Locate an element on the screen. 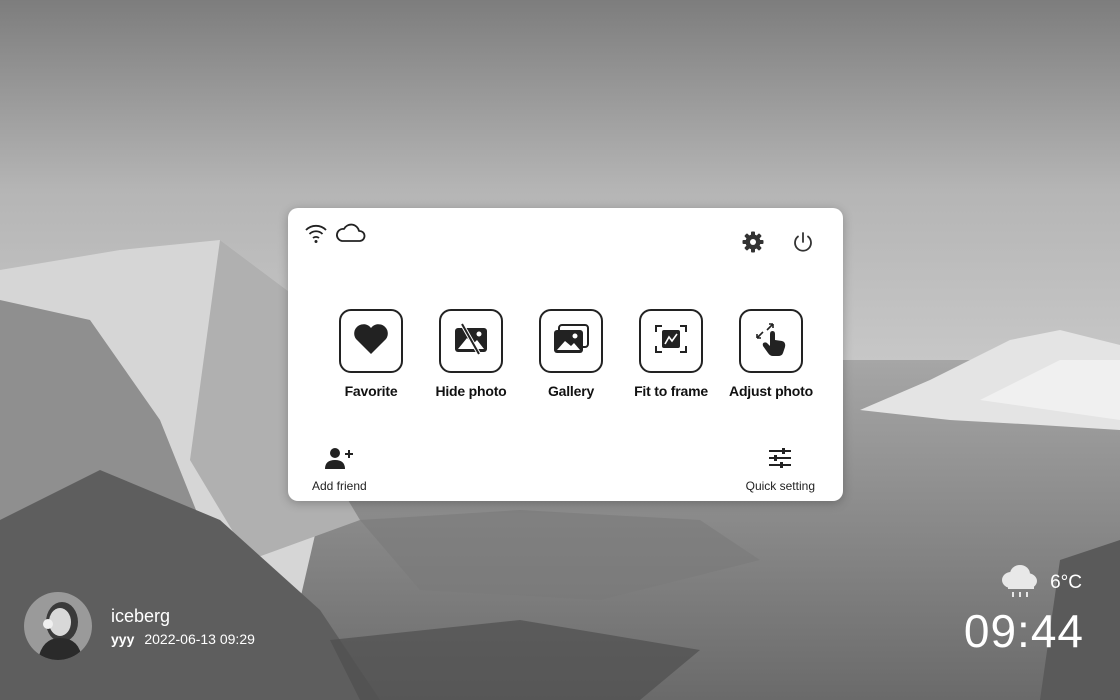  cloud-rain-icon is located at coordinates (1019, 582).